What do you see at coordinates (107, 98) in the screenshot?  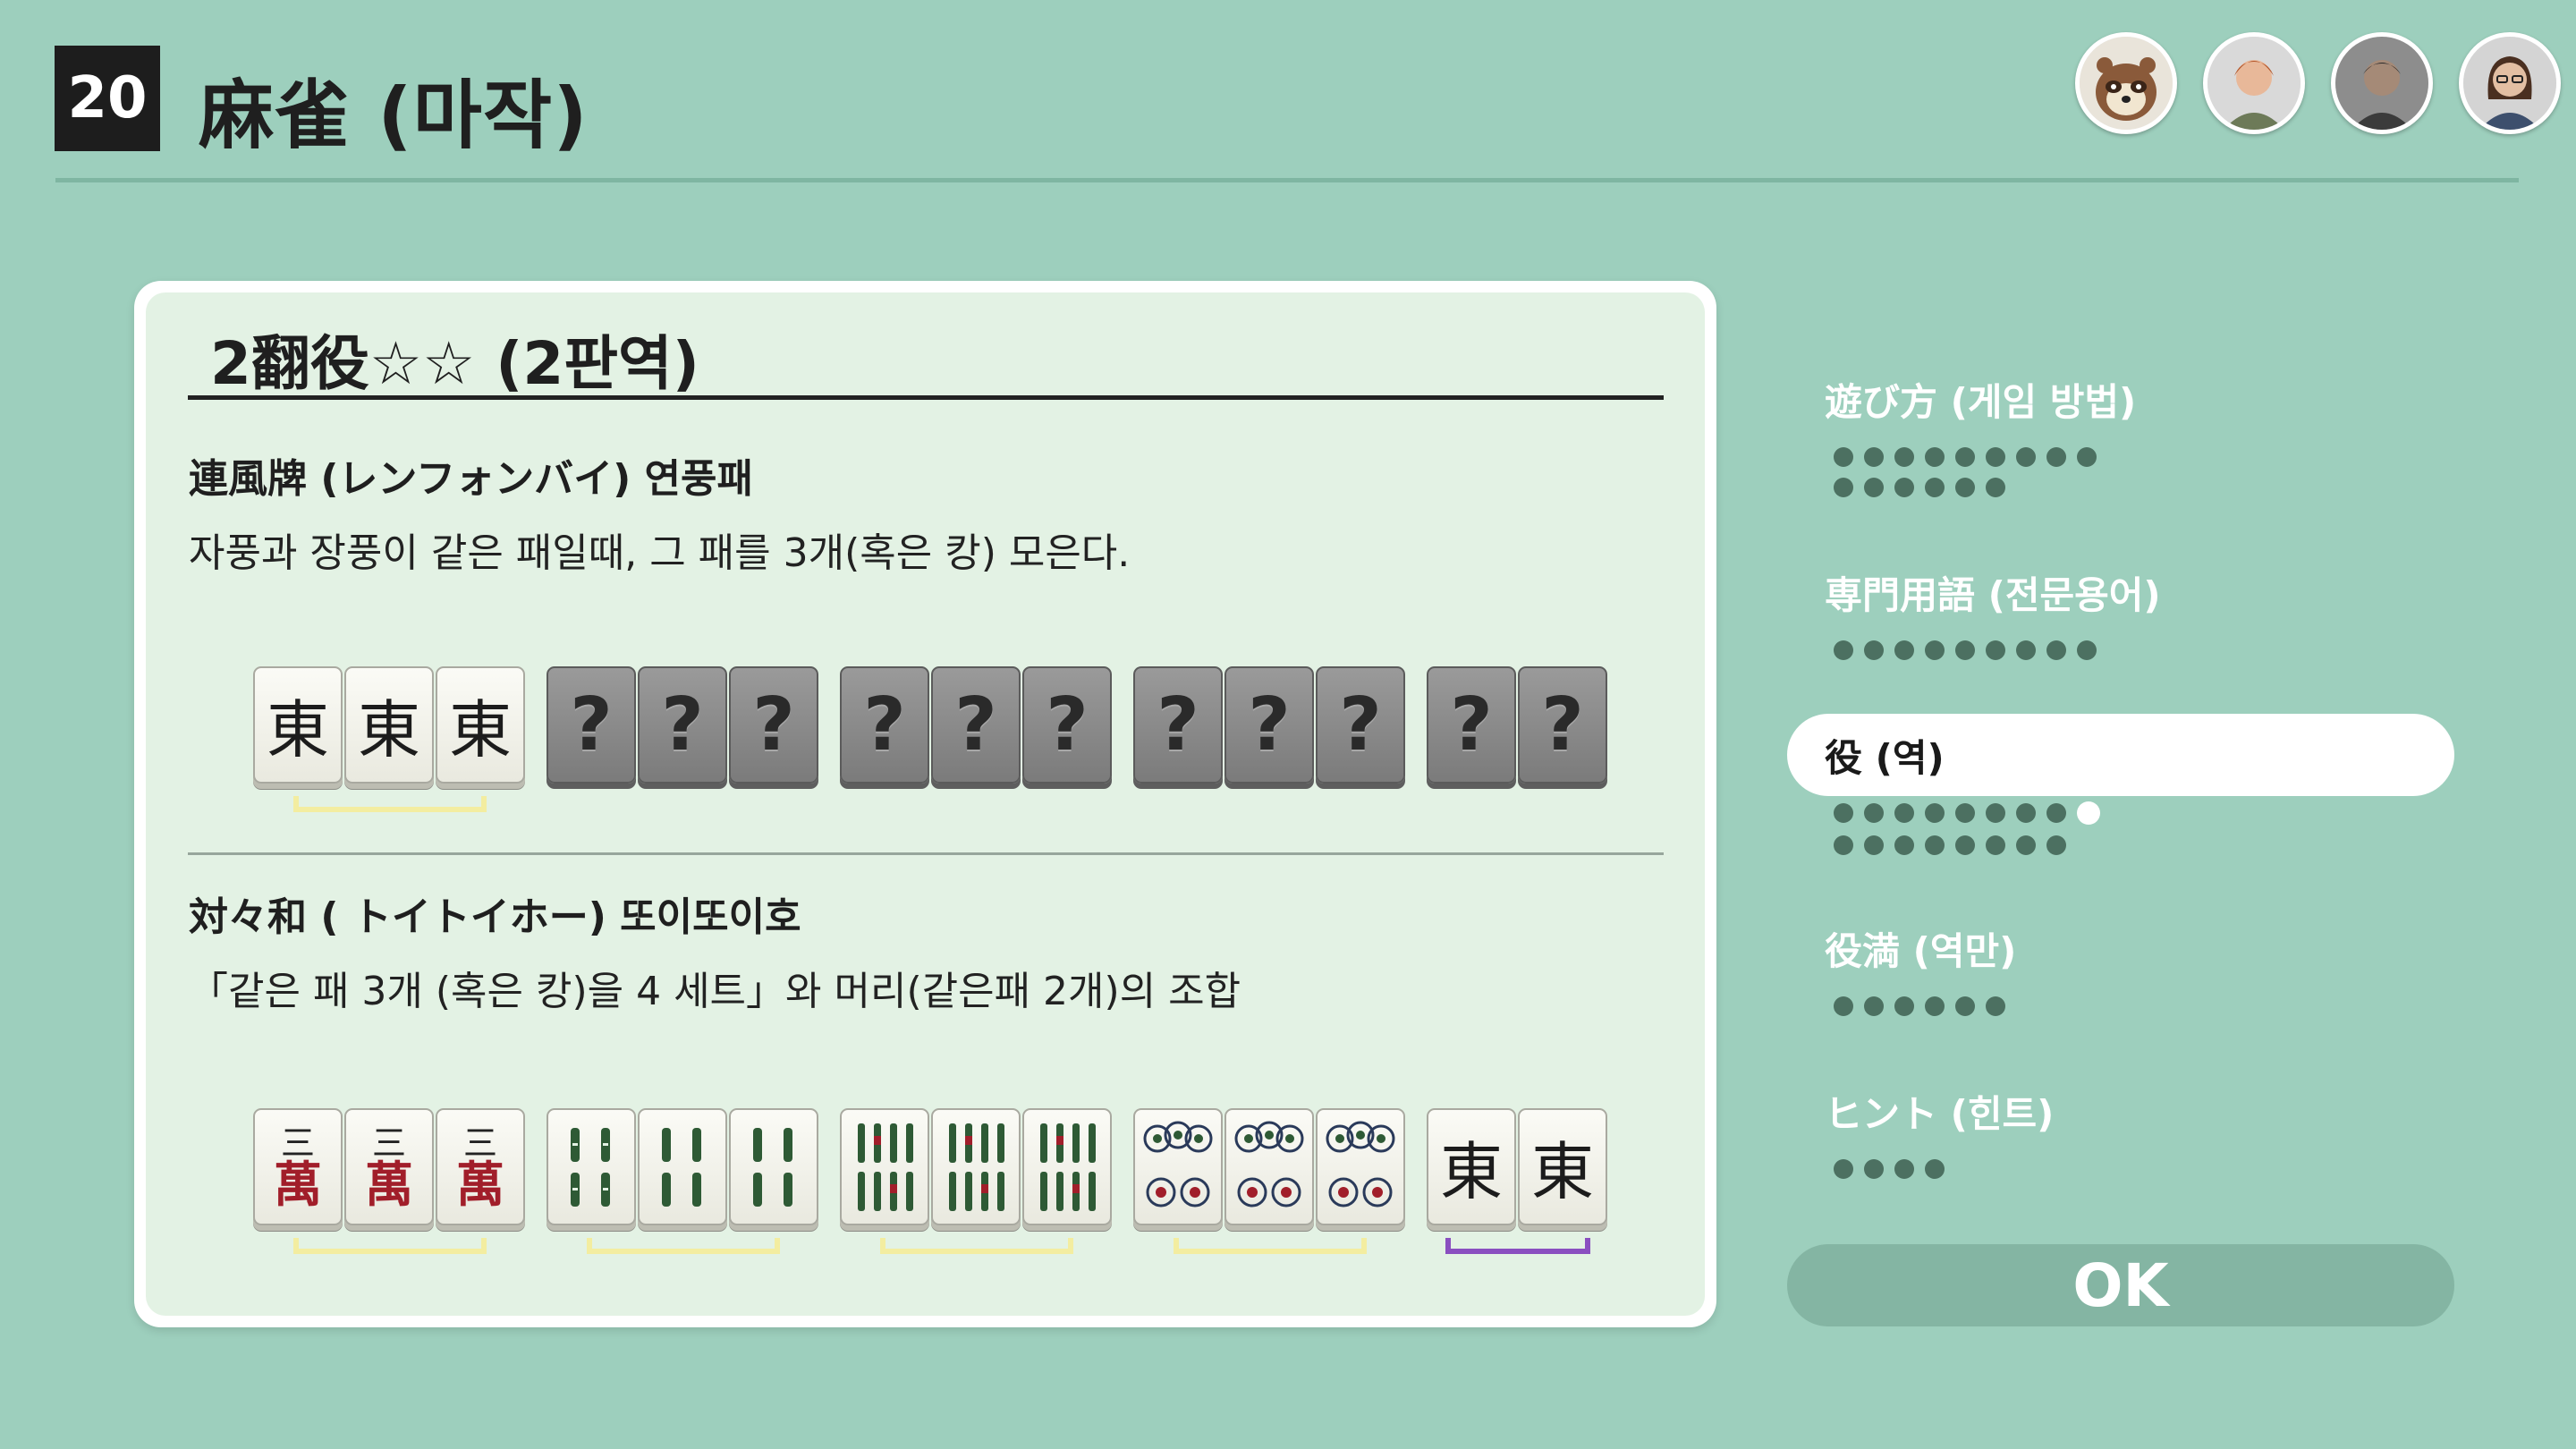 I see `lesson-number: 20` at bounding box center [107, 98].